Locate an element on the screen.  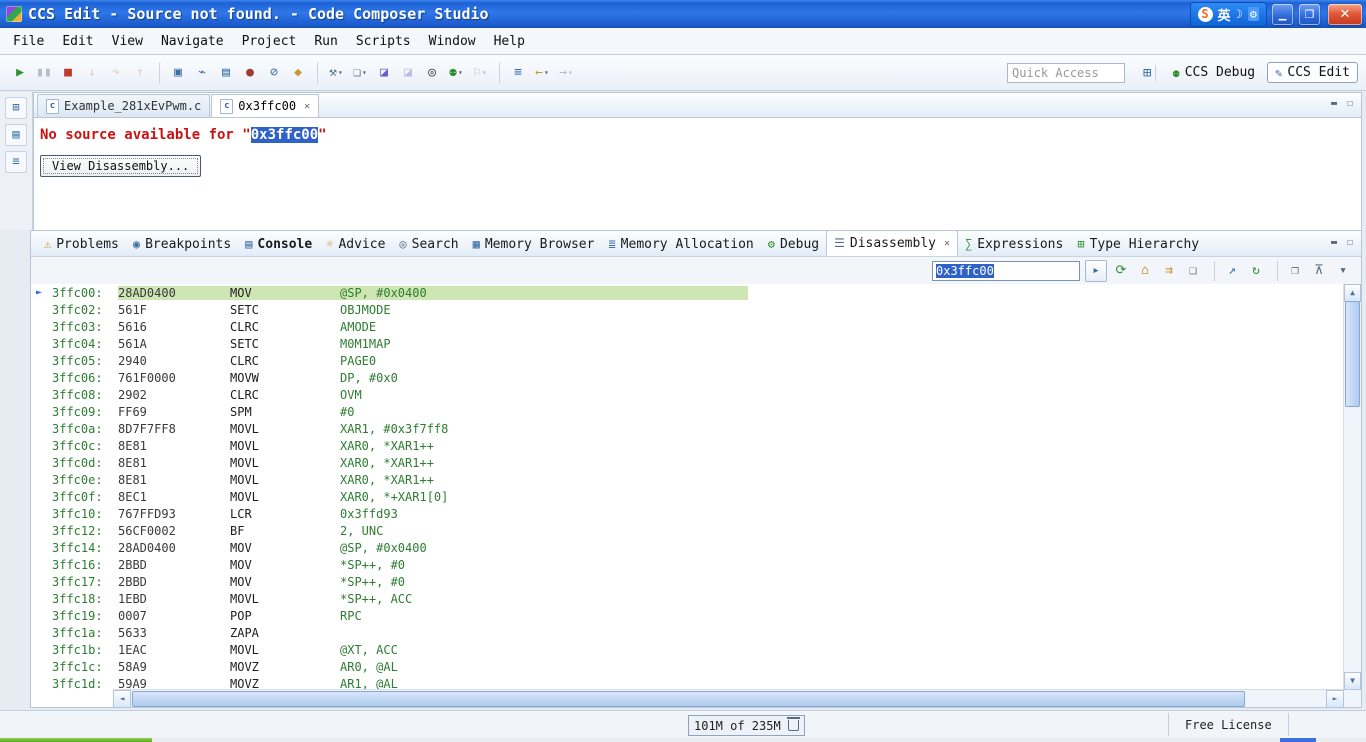
disassembly-row: 3ffc08: 2902 CLRC OVM is located at coordinates (687, 394).